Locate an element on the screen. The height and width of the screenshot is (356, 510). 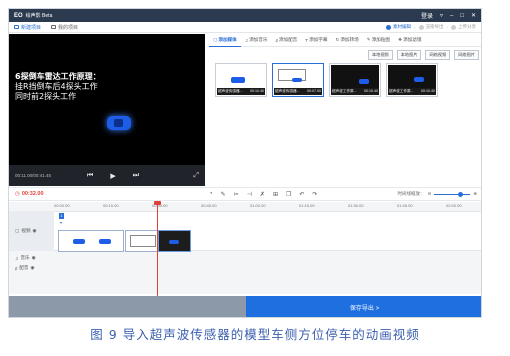
import-online-video-button: 网络视频 is located at coordinates (438, 55).